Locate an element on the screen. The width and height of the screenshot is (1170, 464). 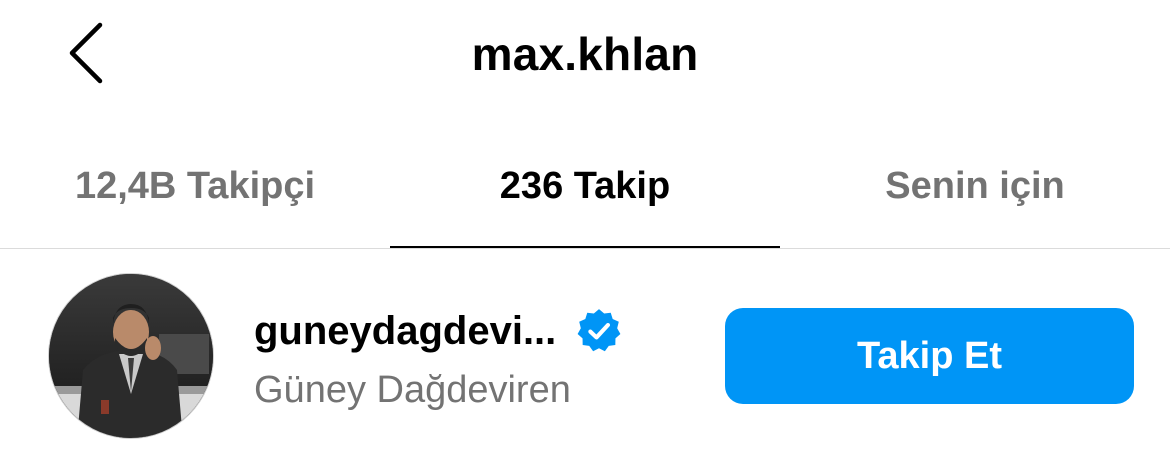
page-title: max.khlan is located at coordinates (585, 54).